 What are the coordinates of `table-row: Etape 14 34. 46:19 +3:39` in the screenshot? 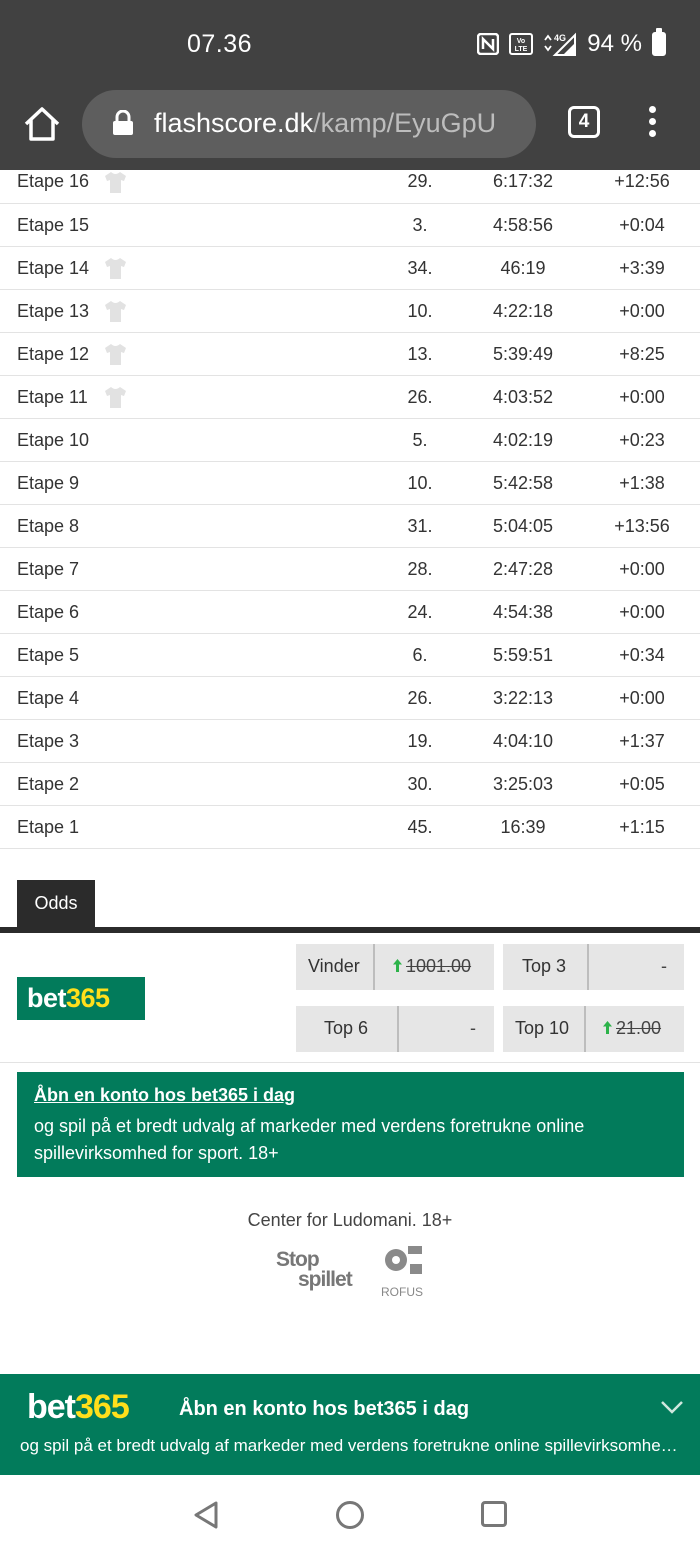 It's located at (350, 268).